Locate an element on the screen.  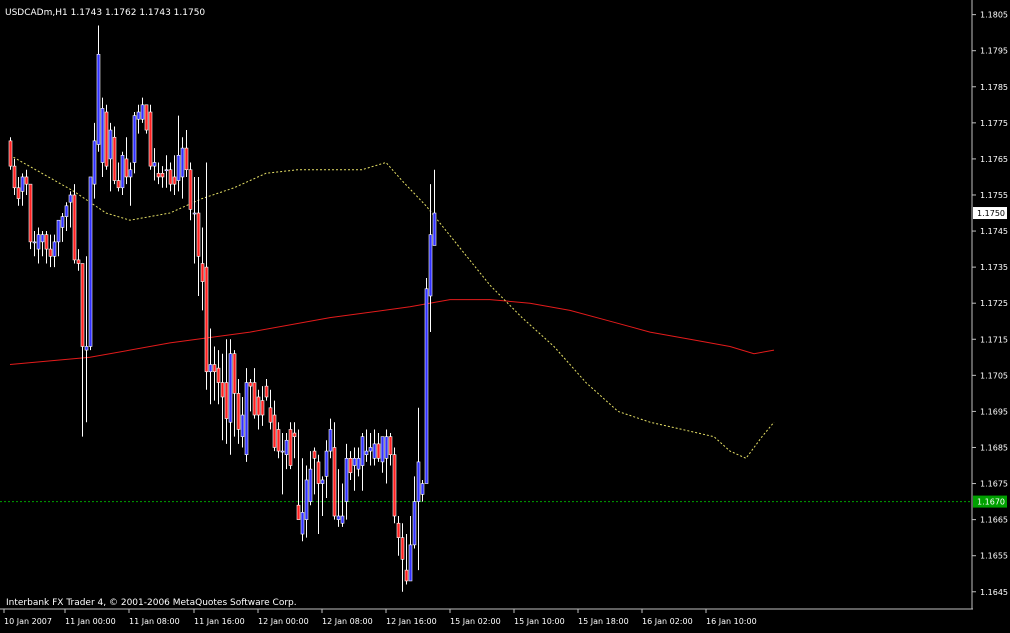
y-tick-label: 1.1705 is located at coordinates (994, 375).